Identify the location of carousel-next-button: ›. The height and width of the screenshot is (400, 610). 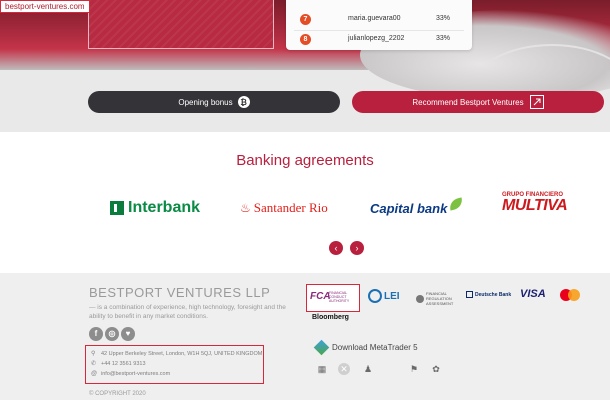
(357, 248).